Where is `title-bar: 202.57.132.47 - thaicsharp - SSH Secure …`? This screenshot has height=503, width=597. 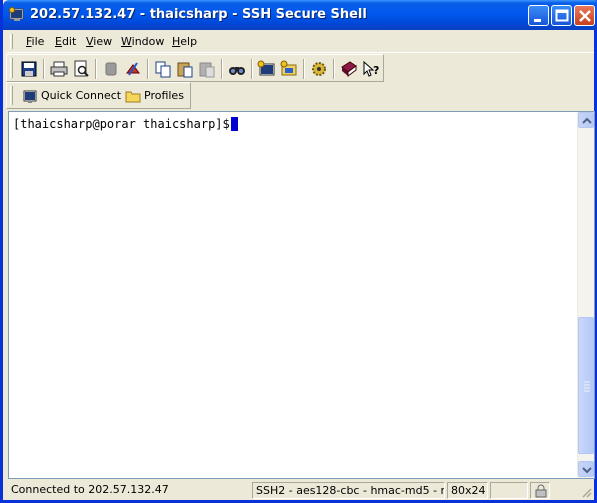 title-bar: 202.57.132.47 - thaicsharp - SSH Secure … is located at coordinates (300, 15).